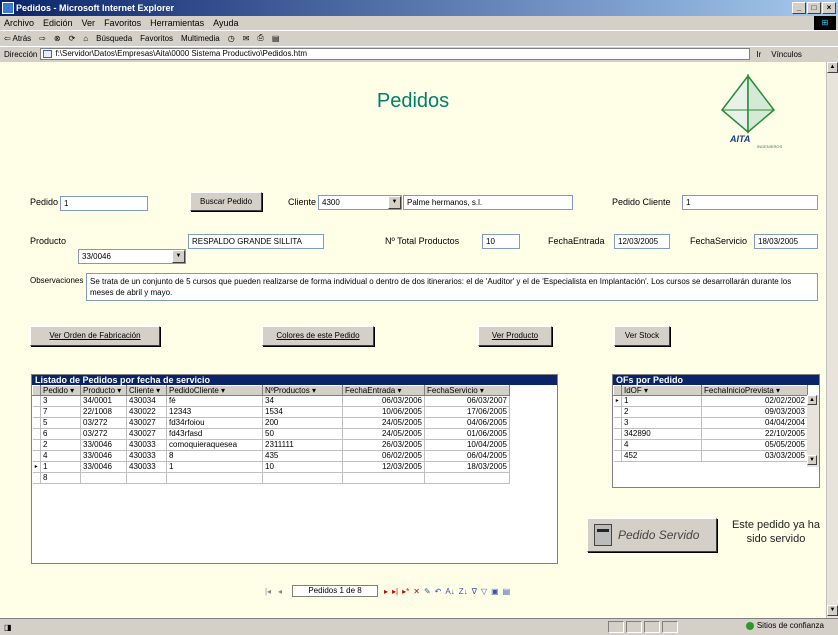 This screenshot has width=838, height=635. I want to click on refresh-icon: ⟳, so click(72, 38).